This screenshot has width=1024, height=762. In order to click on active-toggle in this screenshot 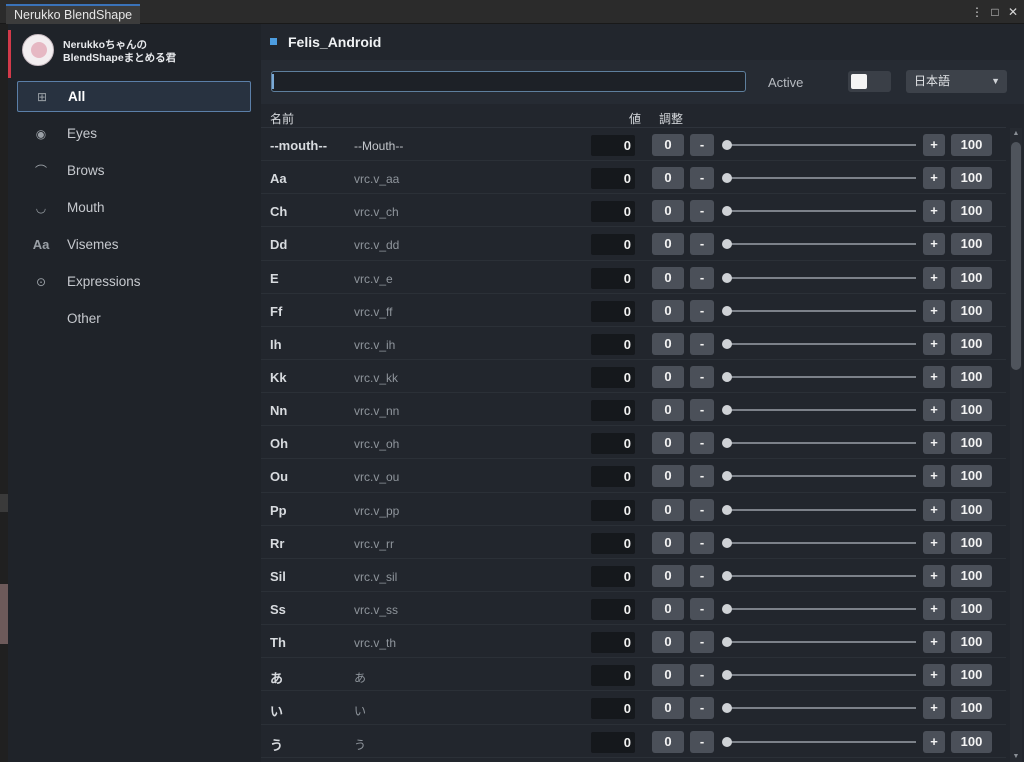, I will do `click(869, 81)`.